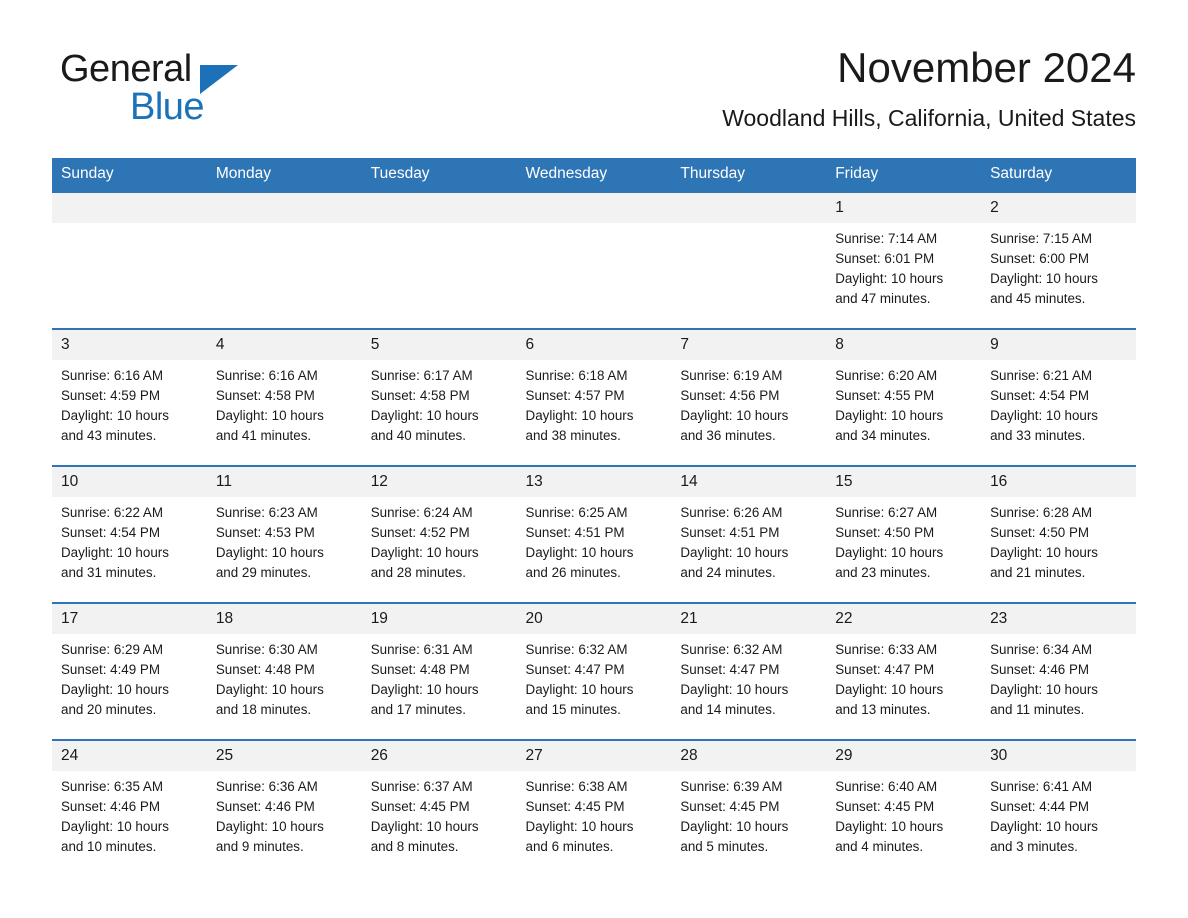  What do you see at coordinates (730, 532) in the screenshot?
I see `sunset-time: Sunset: 4:51 PM` at bounding box center [730, 532].